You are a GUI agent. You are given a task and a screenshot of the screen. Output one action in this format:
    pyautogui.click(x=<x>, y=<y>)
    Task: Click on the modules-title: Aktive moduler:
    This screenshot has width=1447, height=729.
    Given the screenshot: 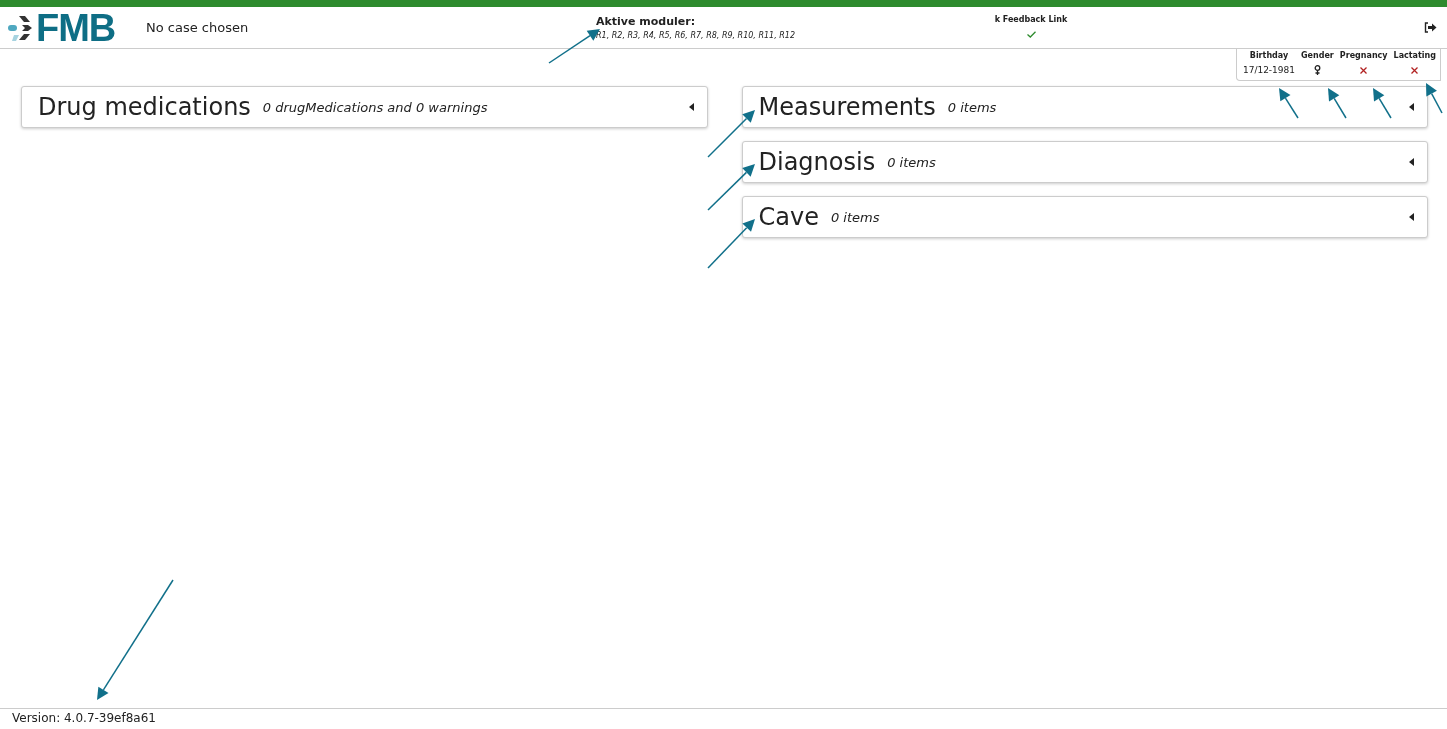 What is the action you would take?
    pyautogui.click(x=646, y=21)
    